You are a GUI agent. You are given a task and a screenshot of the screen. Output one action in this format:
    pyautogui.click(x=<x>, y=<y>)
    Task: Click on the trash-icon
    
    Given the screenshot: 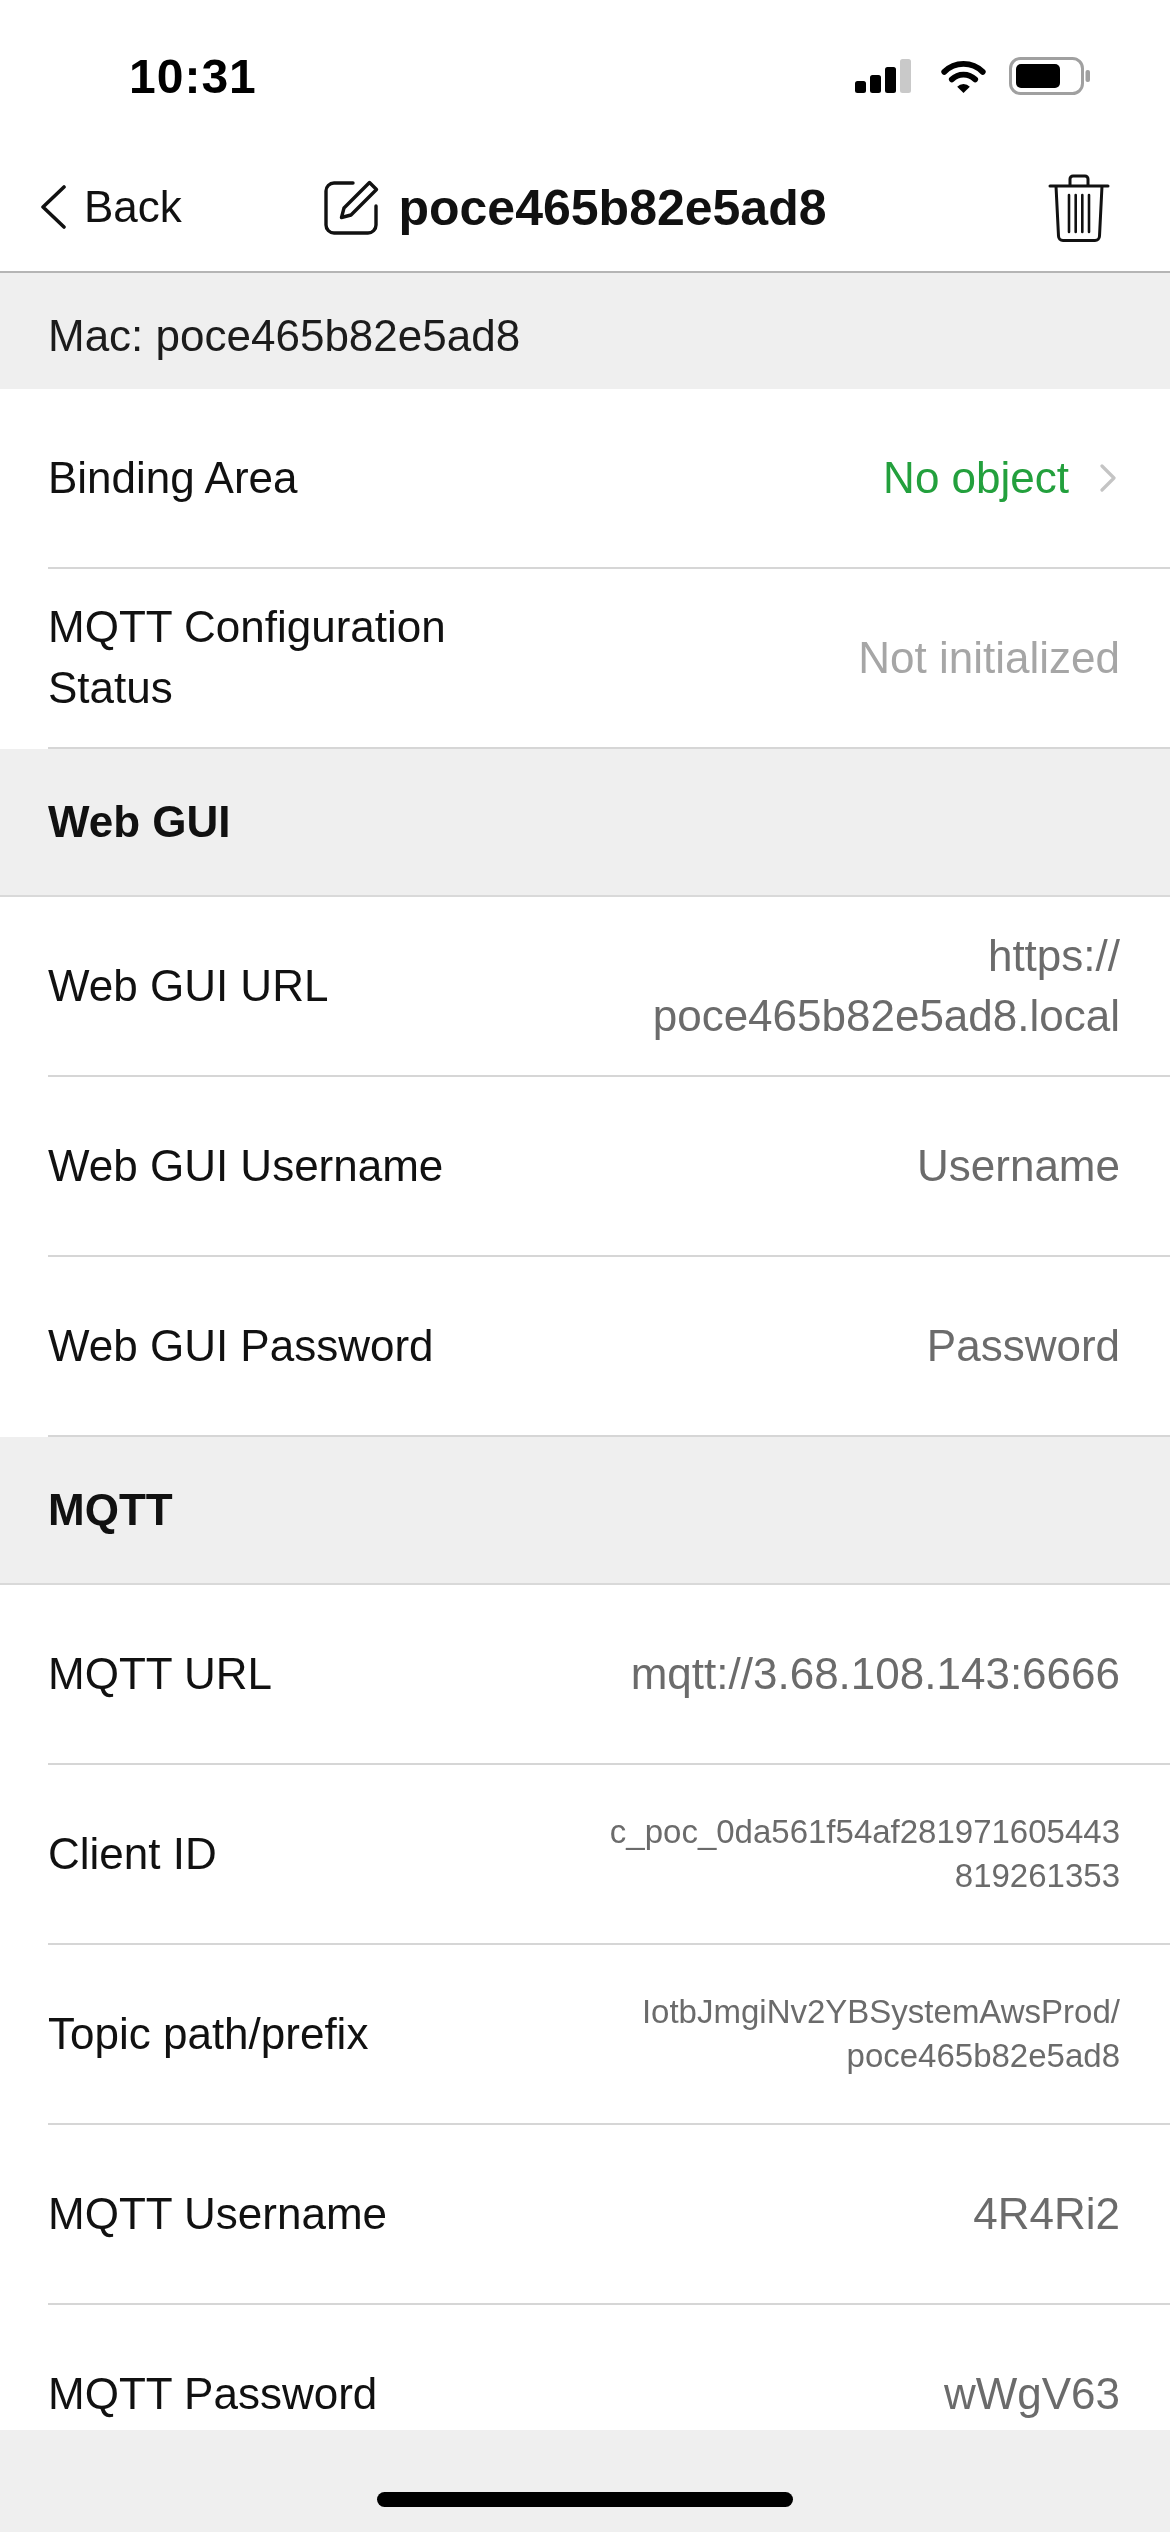 What is the action you would take?
    pyautogui.click(x=1079, y=207)
    